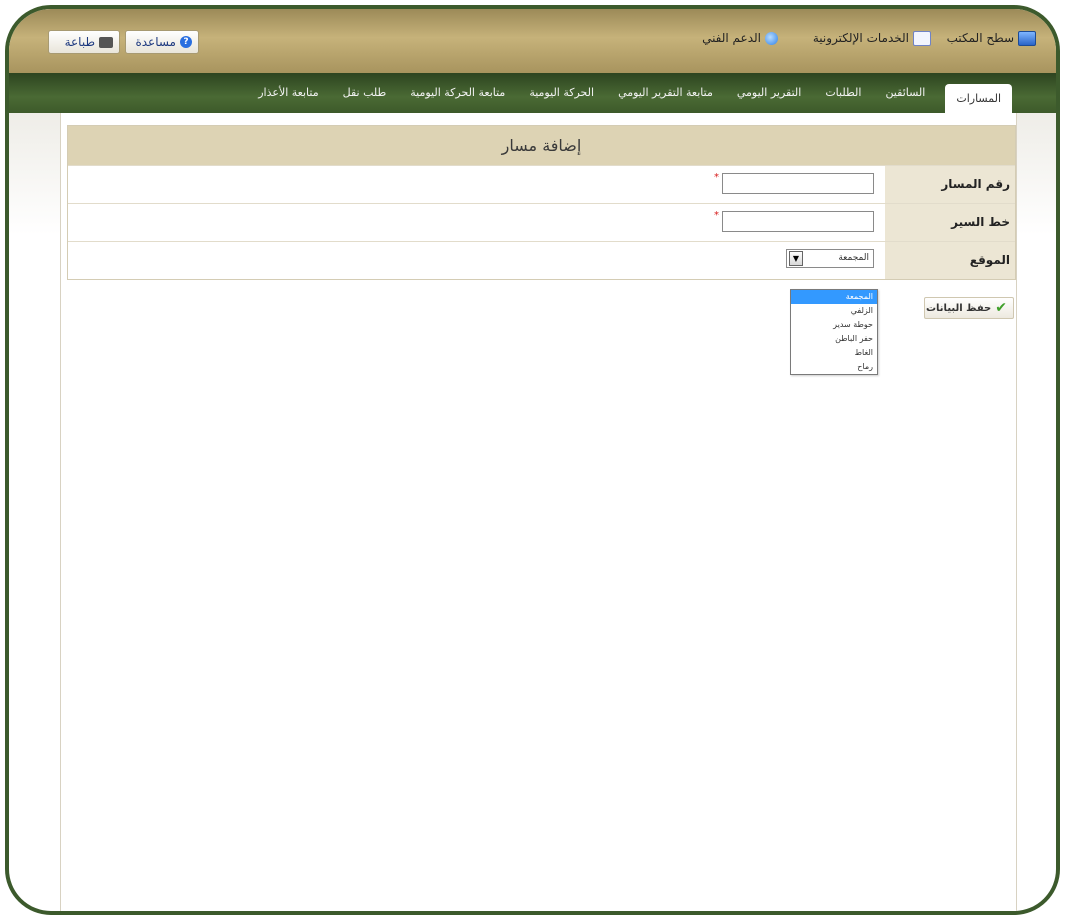  What do you see at coordinates (978, 99) in the screenshot?
I see `tab-routes: المسارات` at bounding box center [978, 99].